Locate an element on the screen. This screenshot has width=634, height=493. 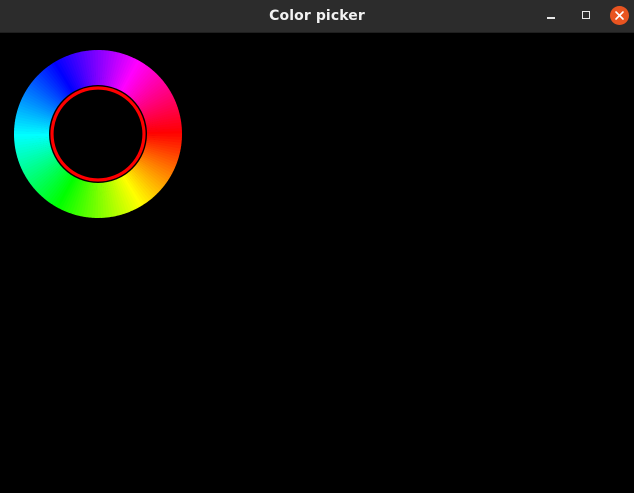
close-icon is located at coordinates (619, 15).